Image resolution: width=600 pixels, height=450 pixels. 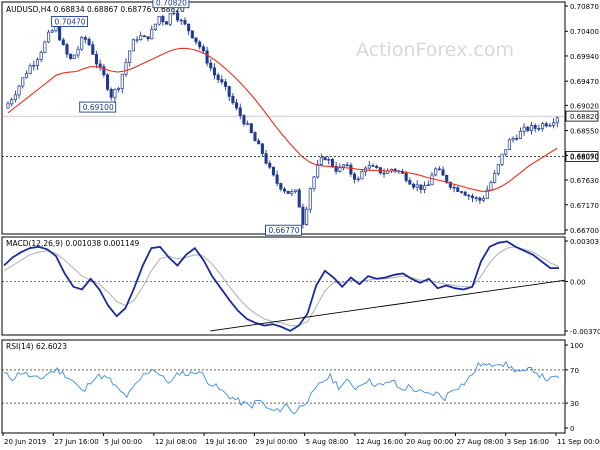 I want to click on x-axis-label: 5 Aug 08:00, so click(x=327, y=442).